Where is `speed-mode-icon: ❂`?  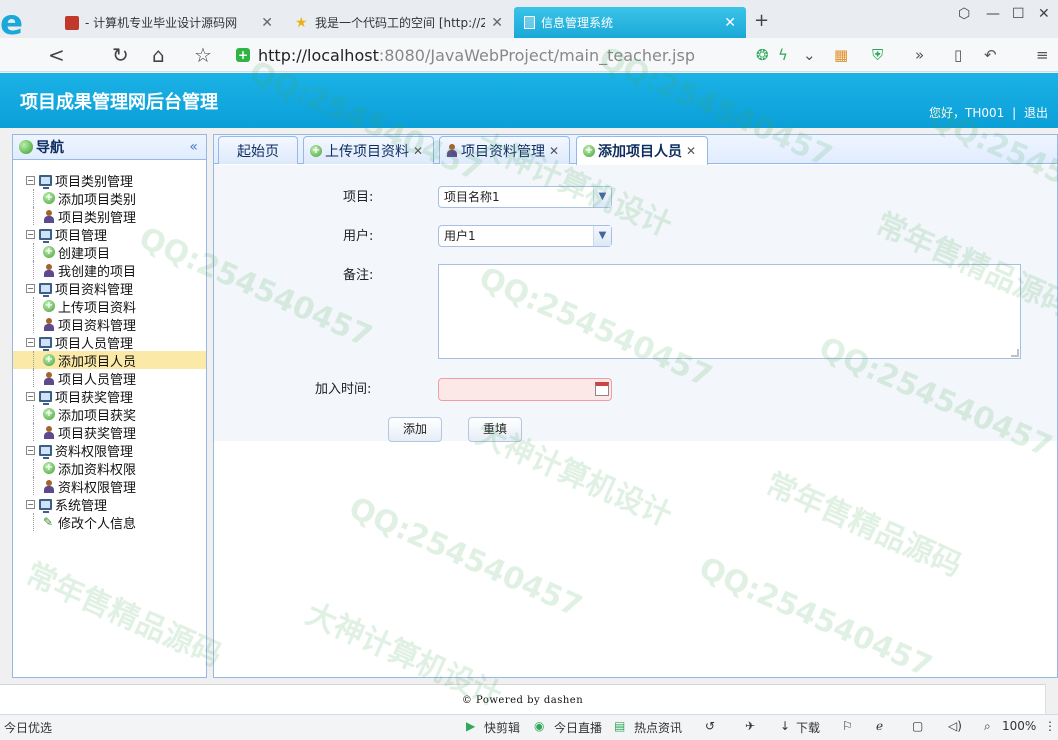
speed-mode-icon: ❂ is located at coordinates (762, 55).